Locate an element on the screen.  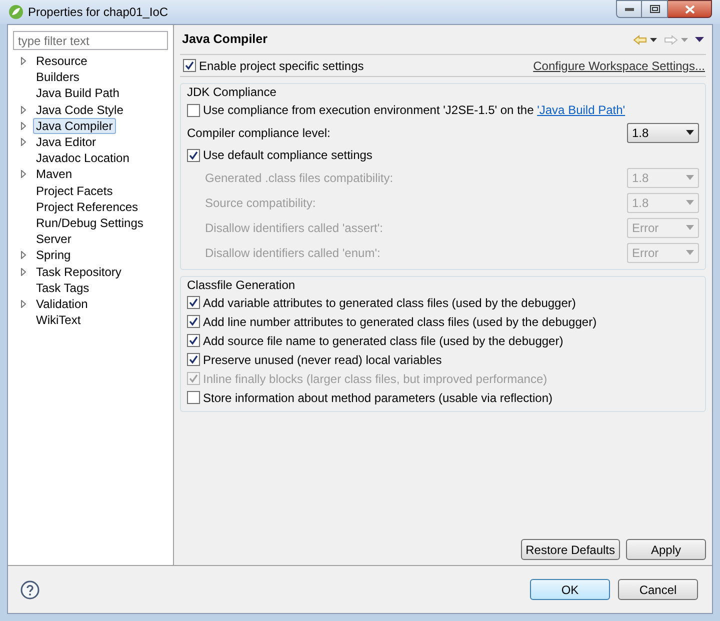
tree-item: Builders is located at coordinates (57, 77).